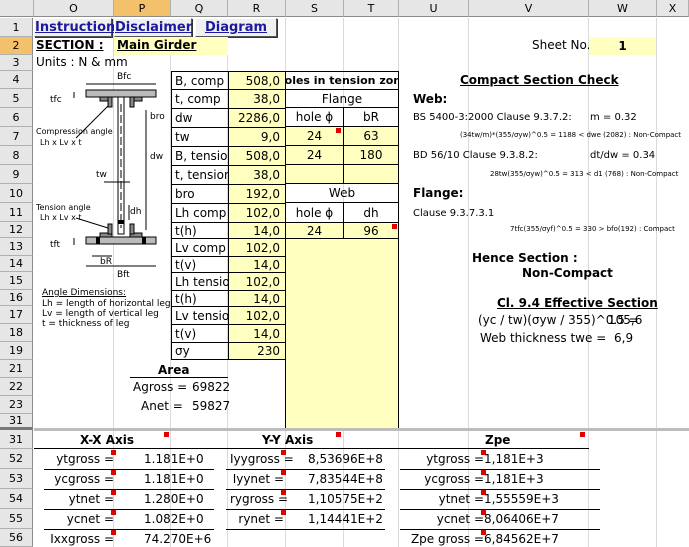 This screenshot has width=689, height=547. I want to click on row-header: 19, so click(16, 351).